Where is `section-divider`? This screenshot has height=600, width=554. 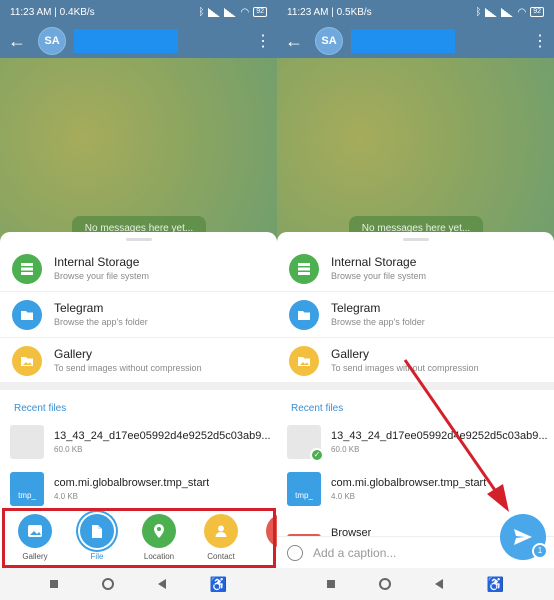
section-divider is located at coordinates (138, 386).